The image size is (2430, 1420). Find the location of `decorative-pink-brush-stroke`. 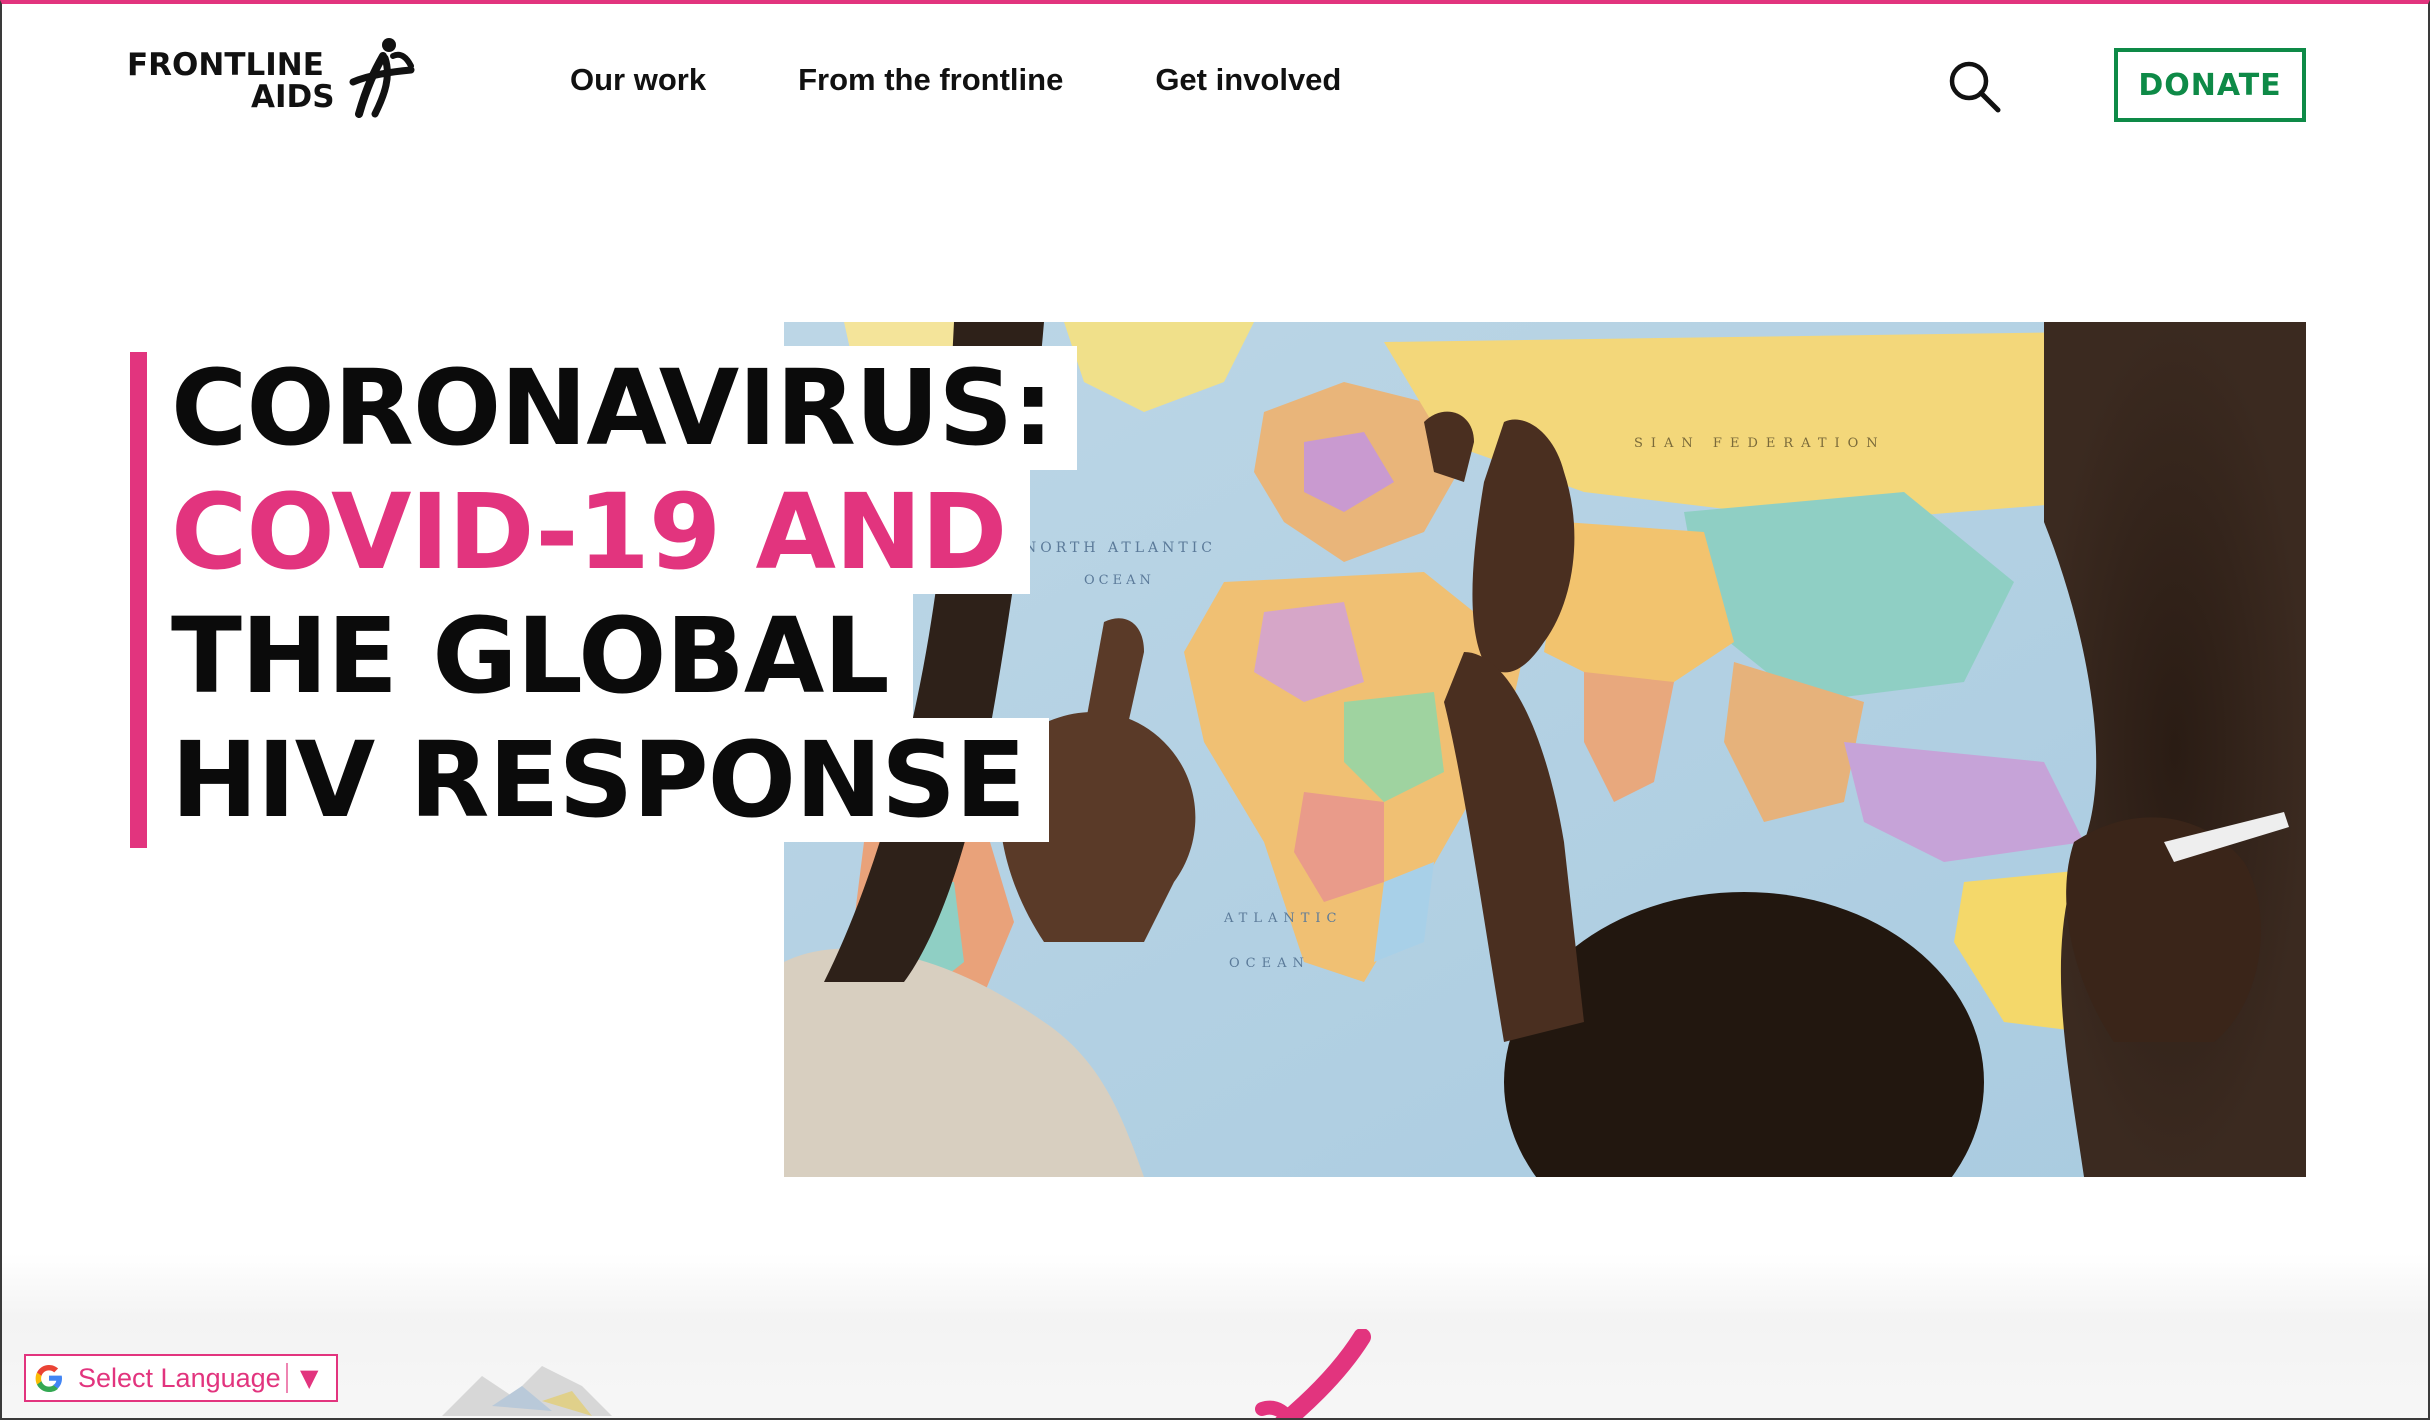

decorative-pink-brush-stroke is located at coordinates (1313, 1373).